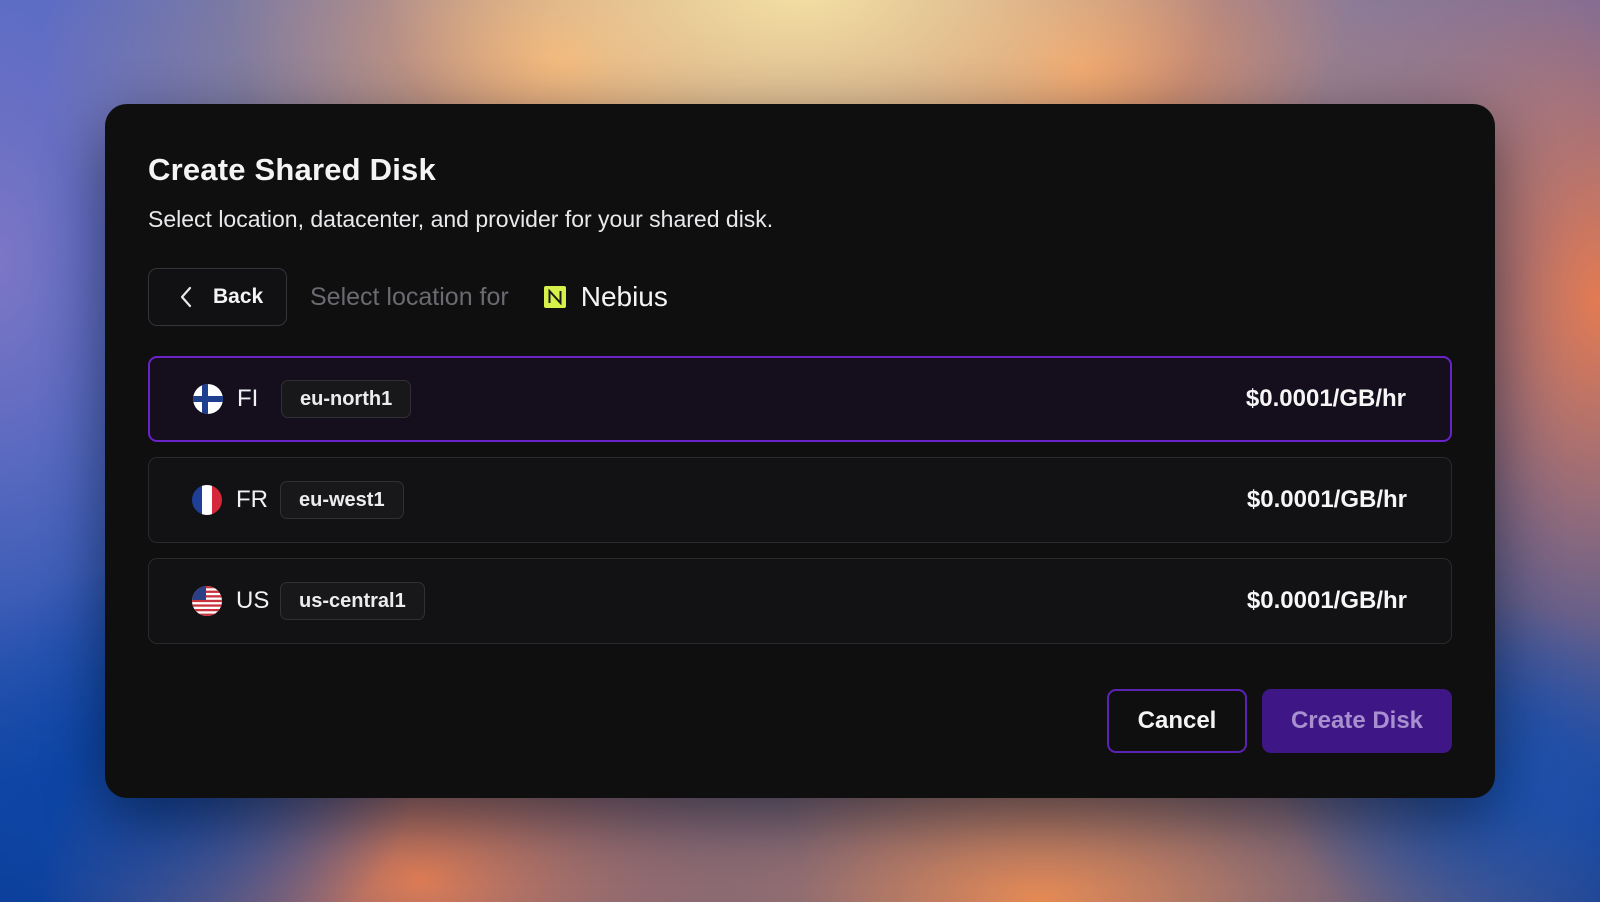  Describe the element at coordinates (207, 500) in the screenshot. I see `france-flag-icon` at that location.